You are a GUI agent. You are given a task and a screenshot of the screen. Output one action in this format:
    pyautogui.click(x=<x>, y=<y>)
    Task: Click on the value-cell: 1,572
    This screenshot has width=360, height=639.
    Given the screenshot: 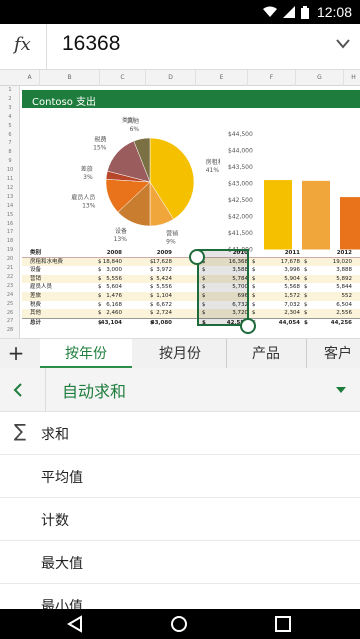 What is the action you would take?
    pyautogui.click(x=280, y=296)
    